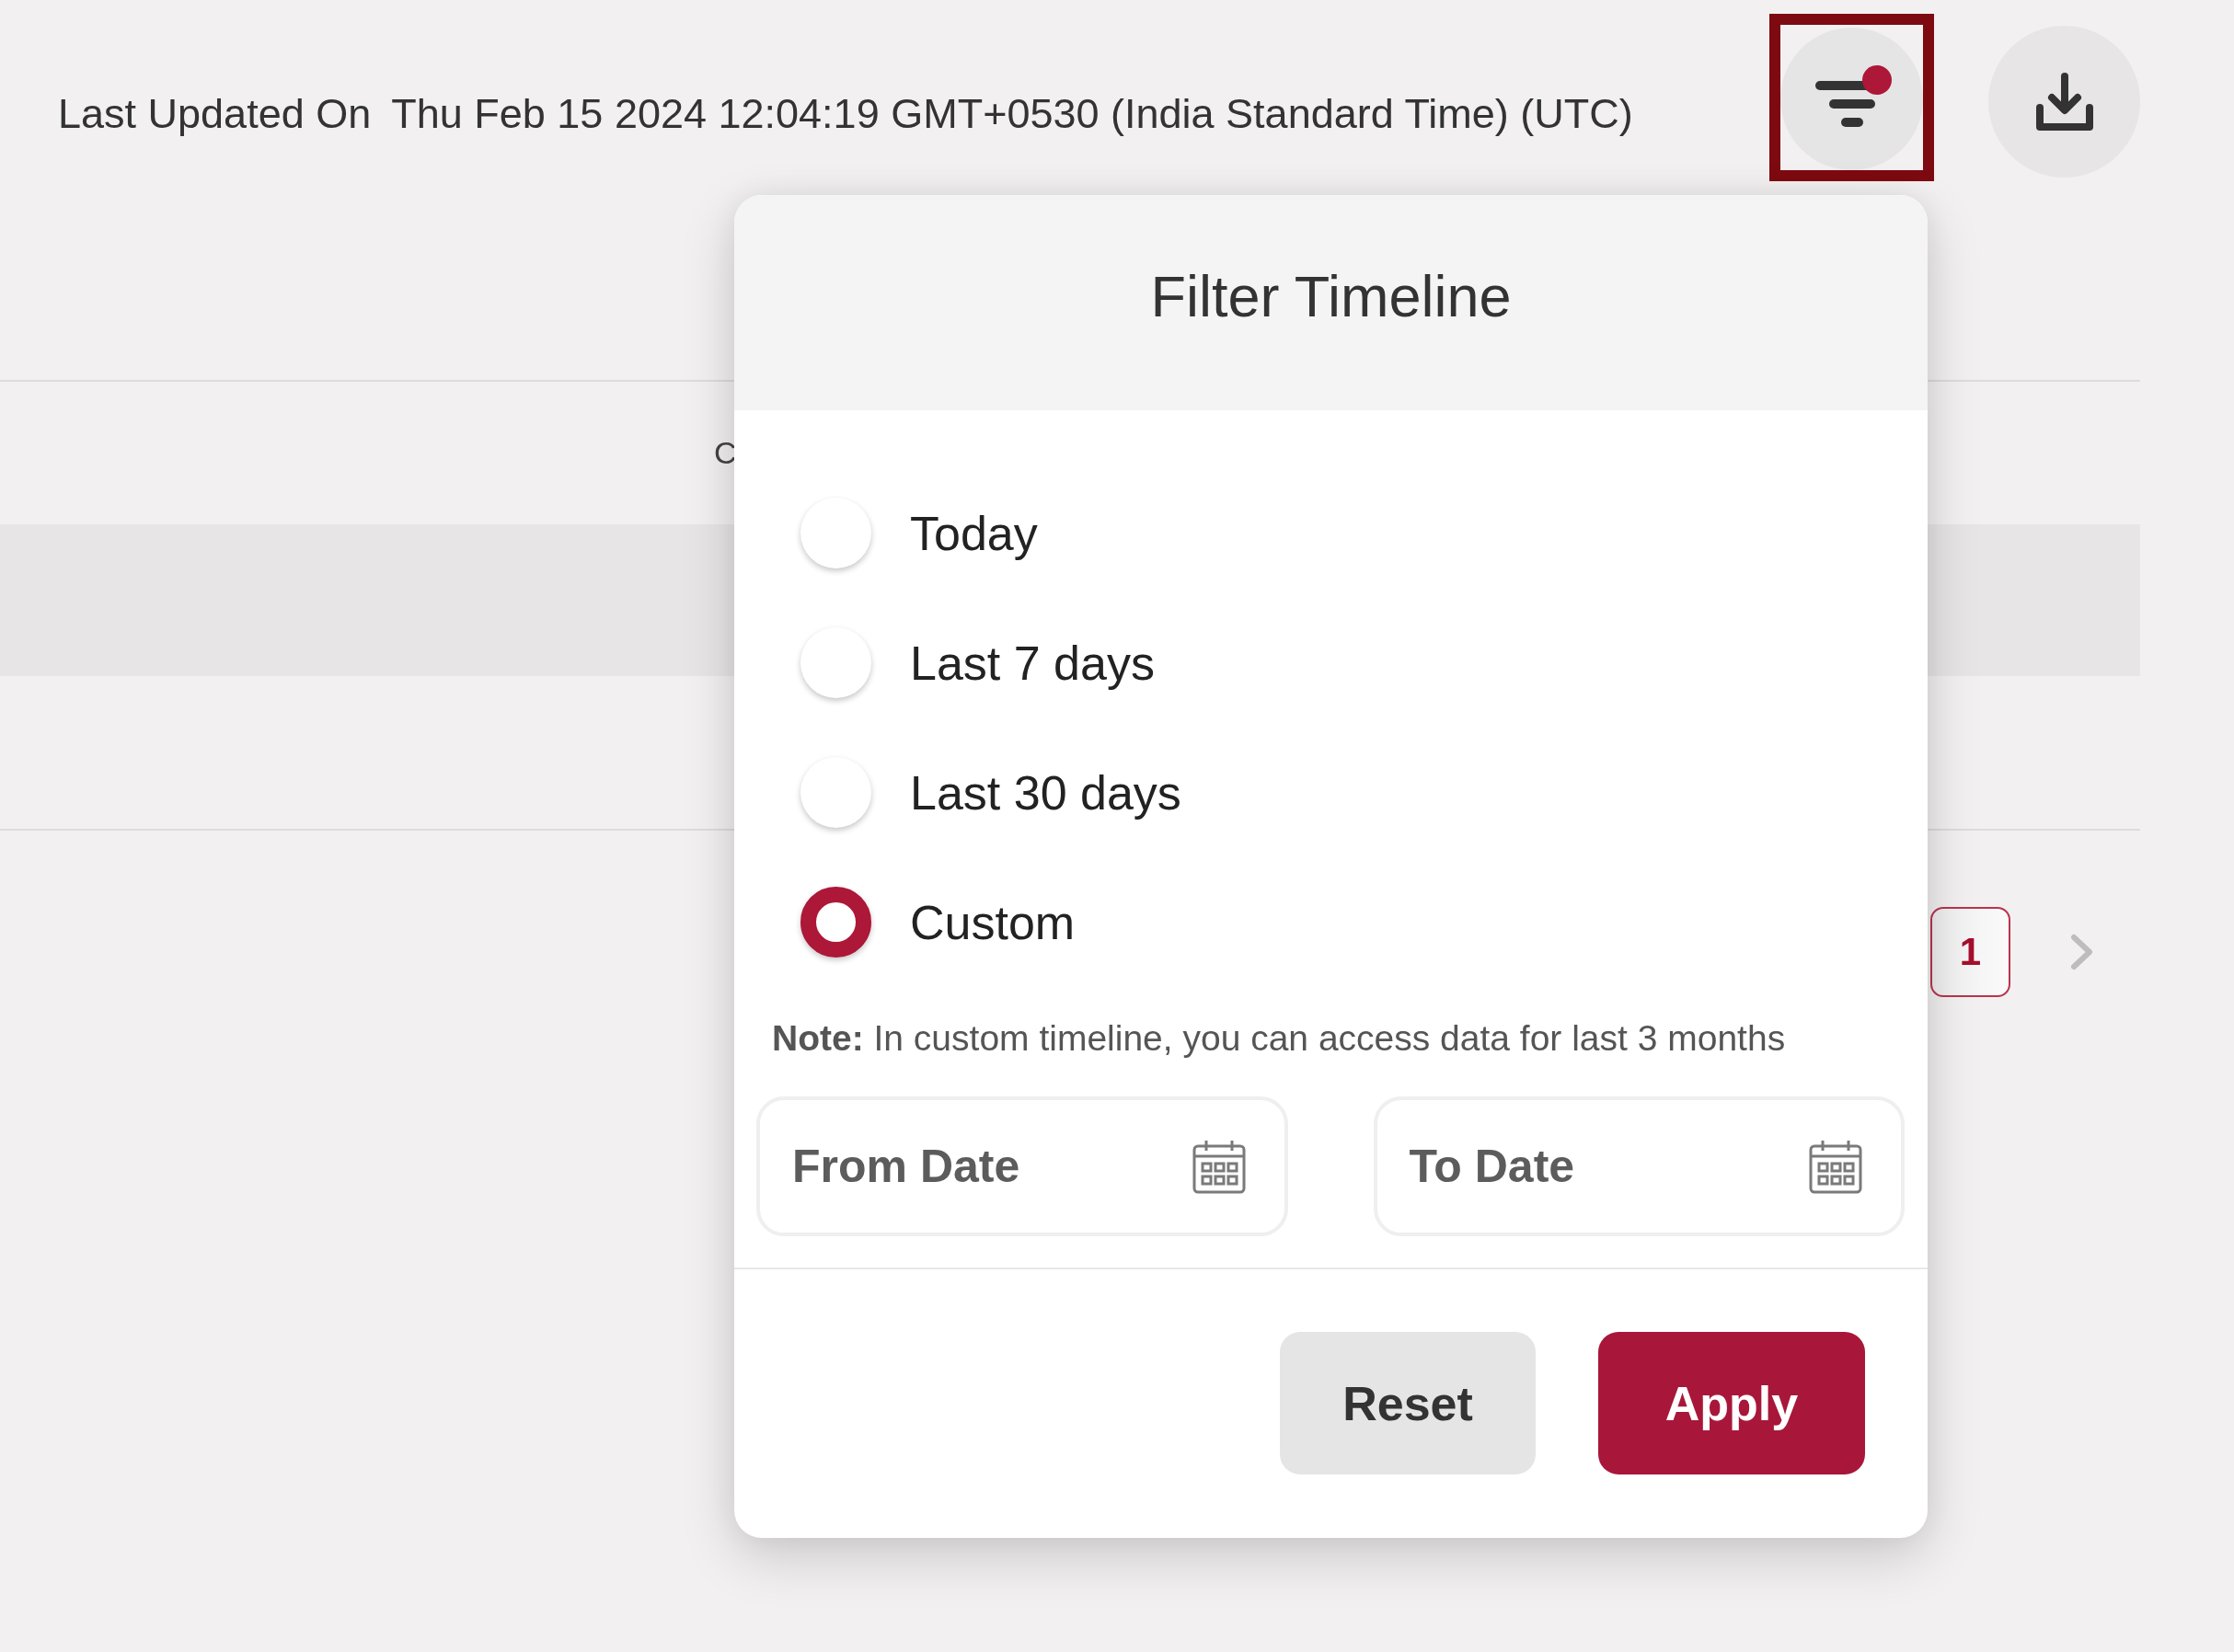 This screenshot has height=1652, width=2234. What do you see at coordinates (993, 922) in the screenshot?
I see `radio-label: Custom` at bounding box center [993, 922].